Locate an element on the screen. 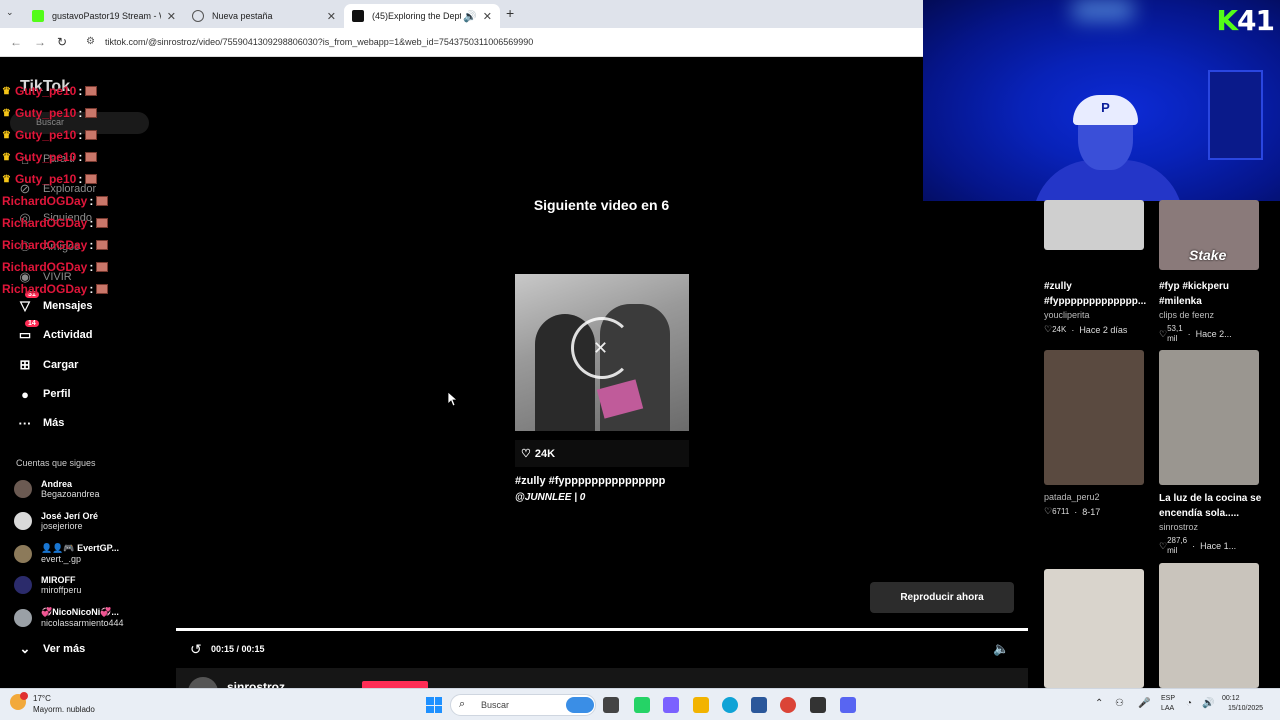 The height and width of the screenshot is (720, 1280). obs-icon is located at coordinates (818, 705).